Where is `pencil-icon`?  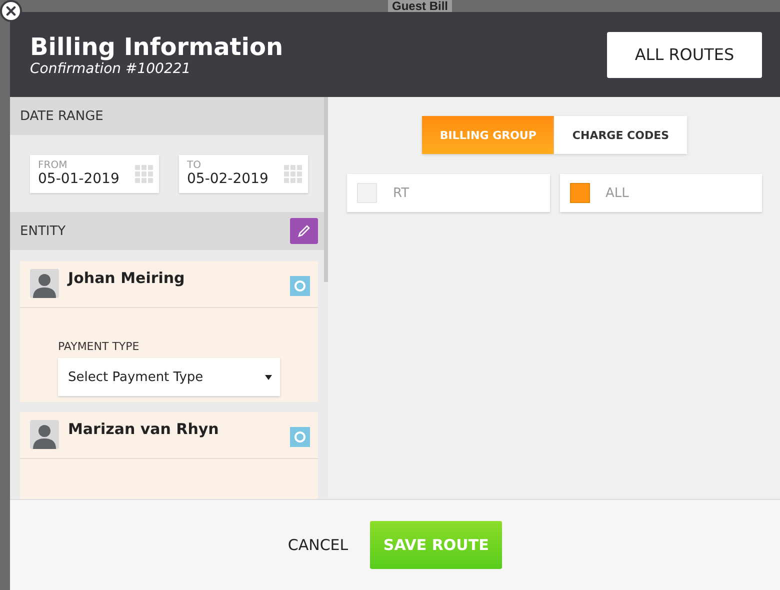 pencil-icon is located at coordinates (304, 231).